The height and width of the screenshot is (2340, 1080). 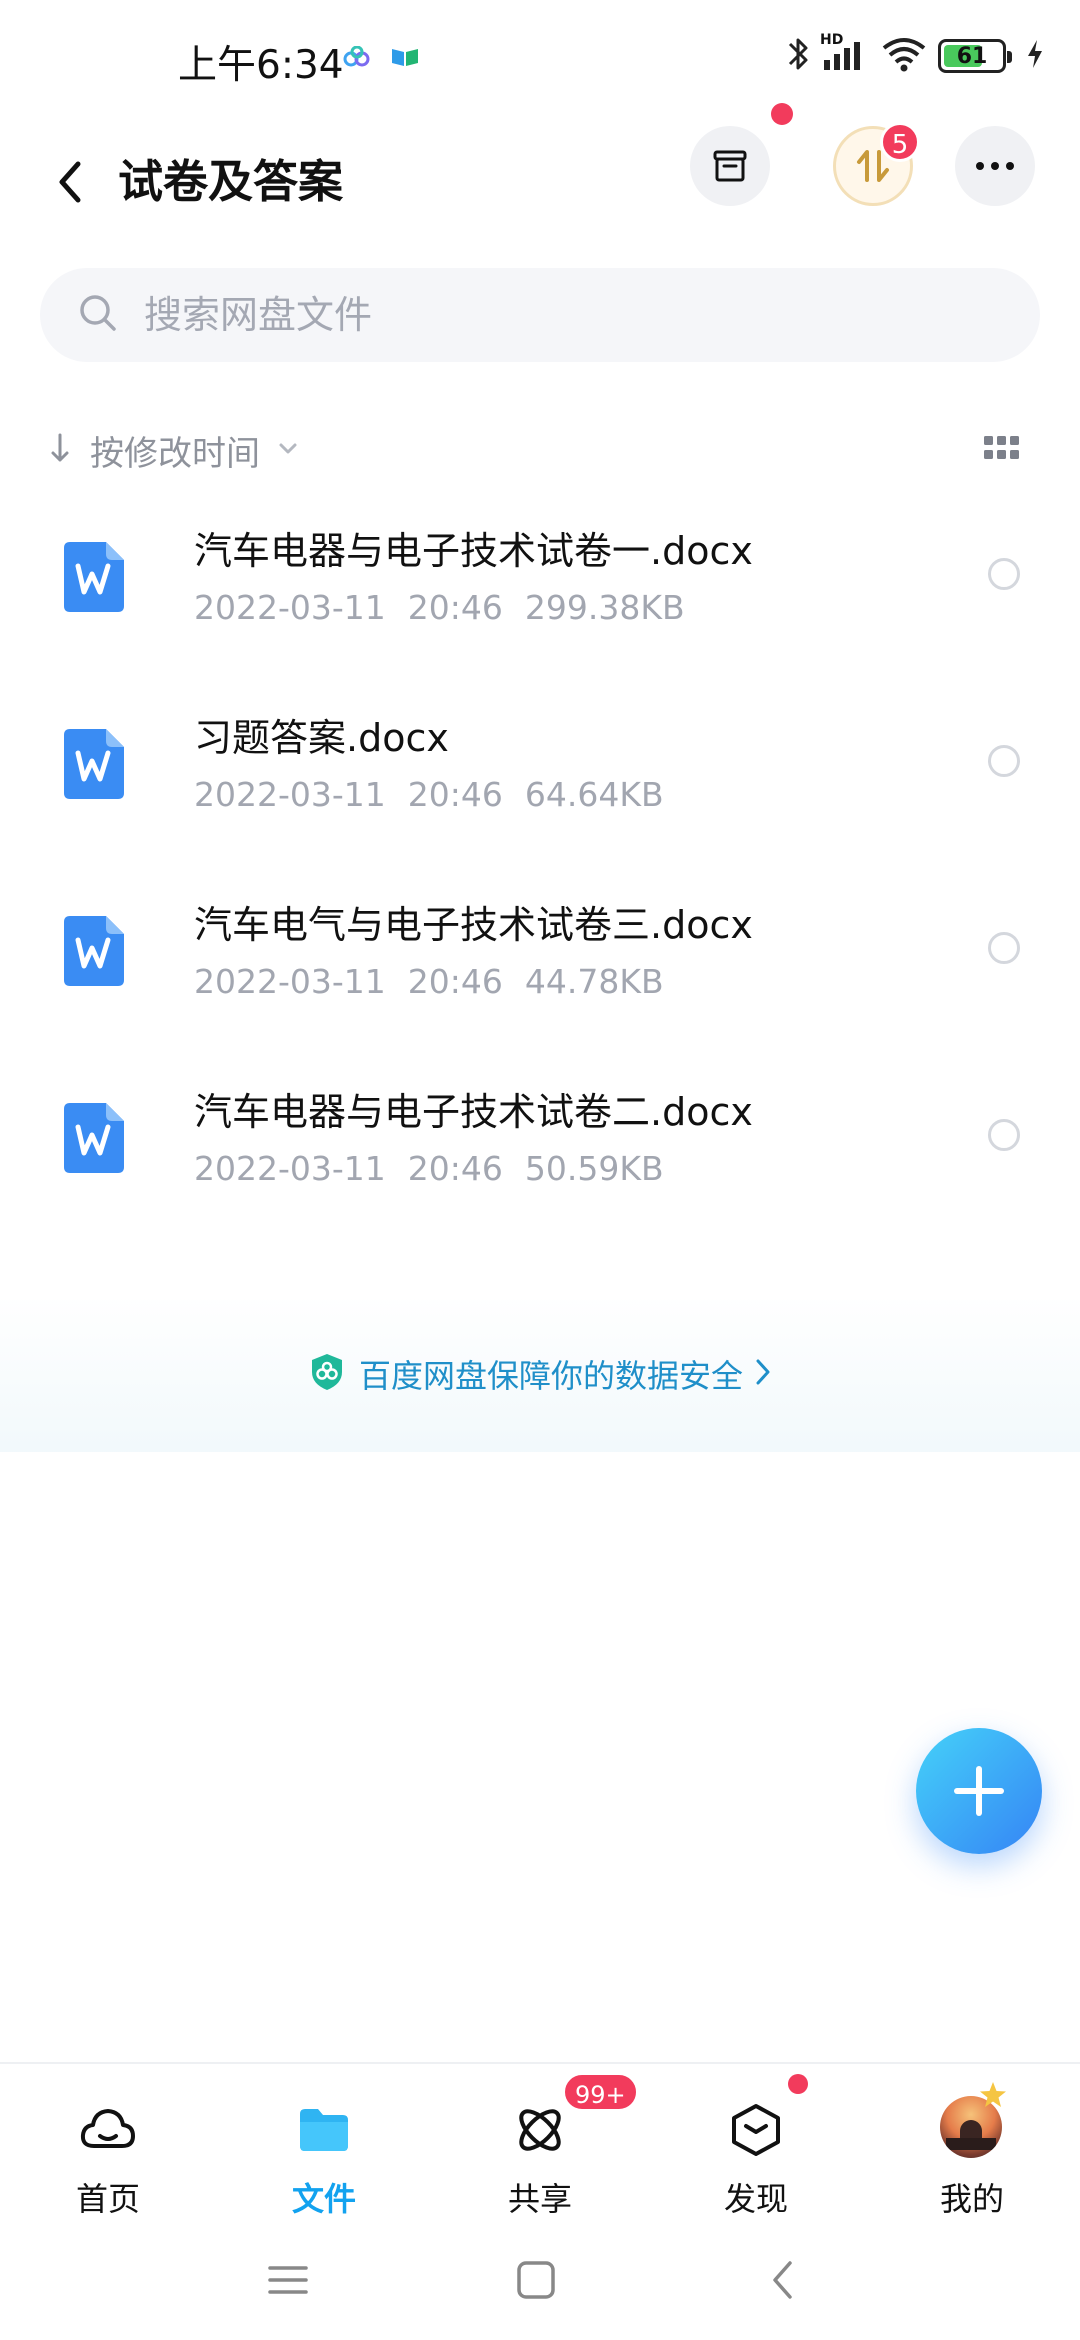 I want to click on file-meta: 2022-03-11 20:46 50.59KB, so click(x=429, y=1168).